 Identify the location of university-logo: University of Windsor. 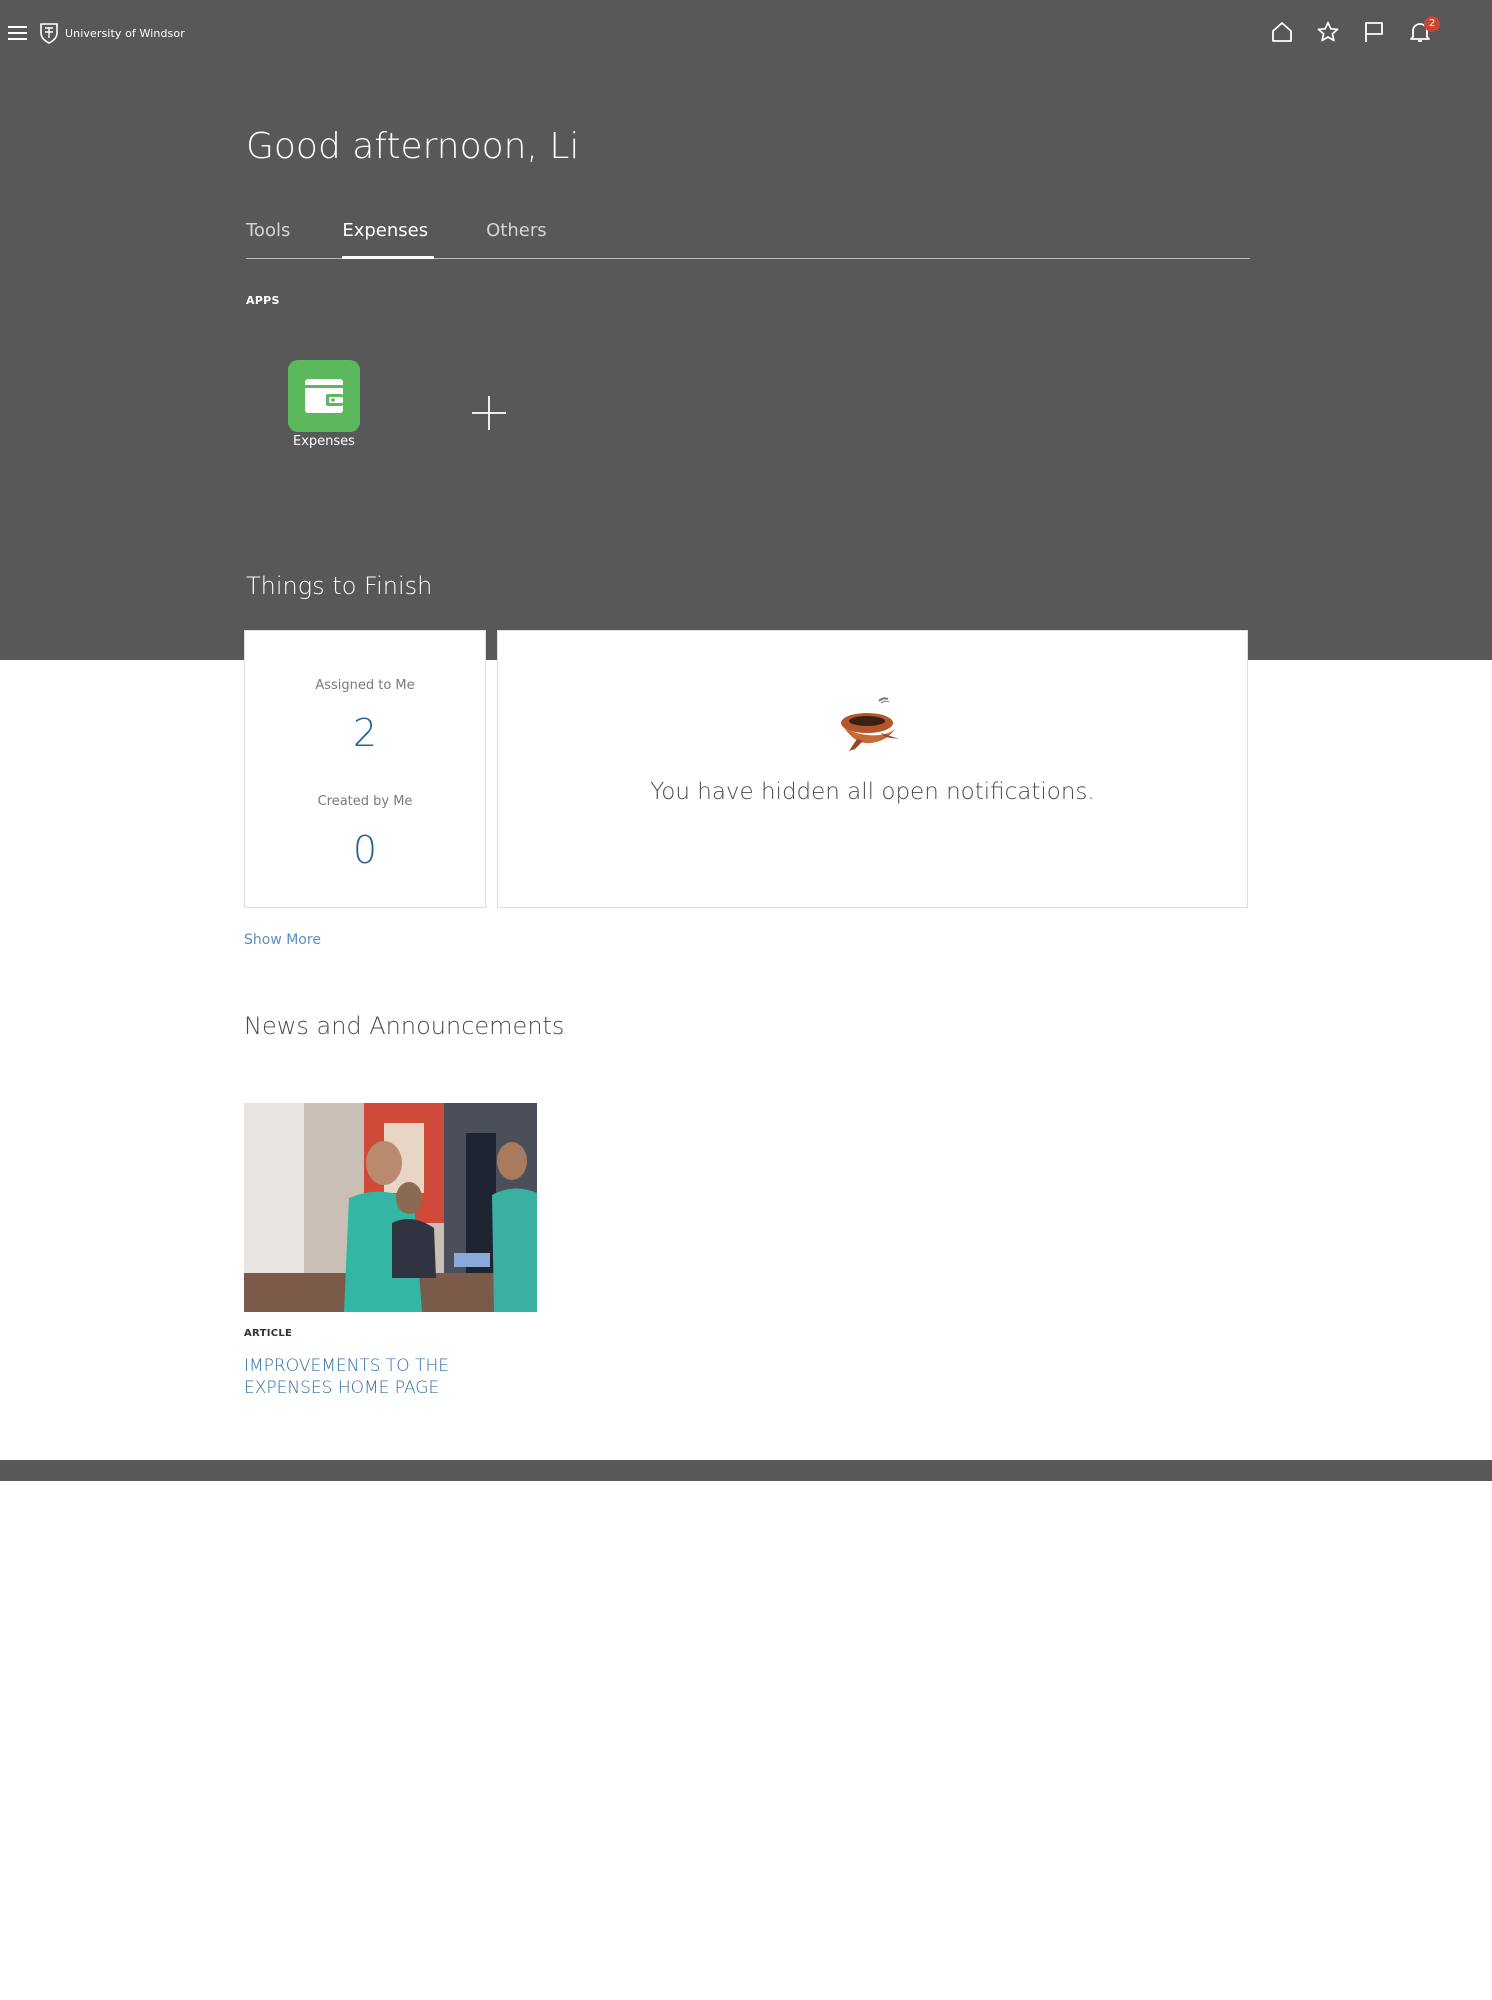
(112, 33).